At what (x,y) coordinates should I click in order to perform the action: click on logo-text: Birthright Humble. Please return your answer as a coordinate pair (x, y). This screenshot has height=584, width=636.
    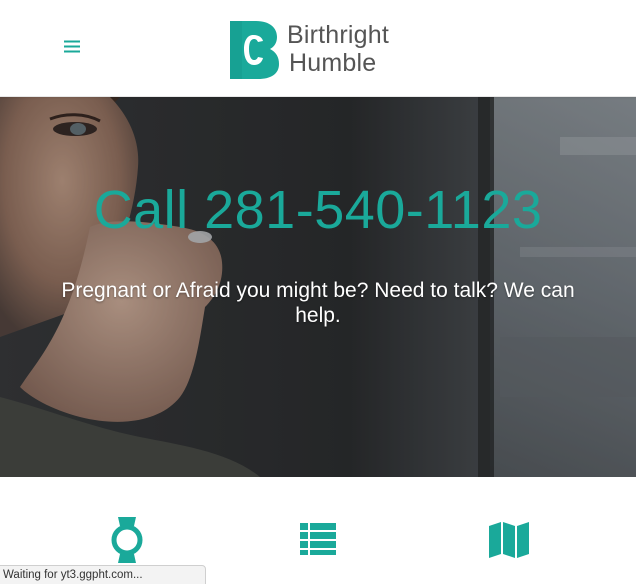
    Looking at the image, I should click on (338, 49).